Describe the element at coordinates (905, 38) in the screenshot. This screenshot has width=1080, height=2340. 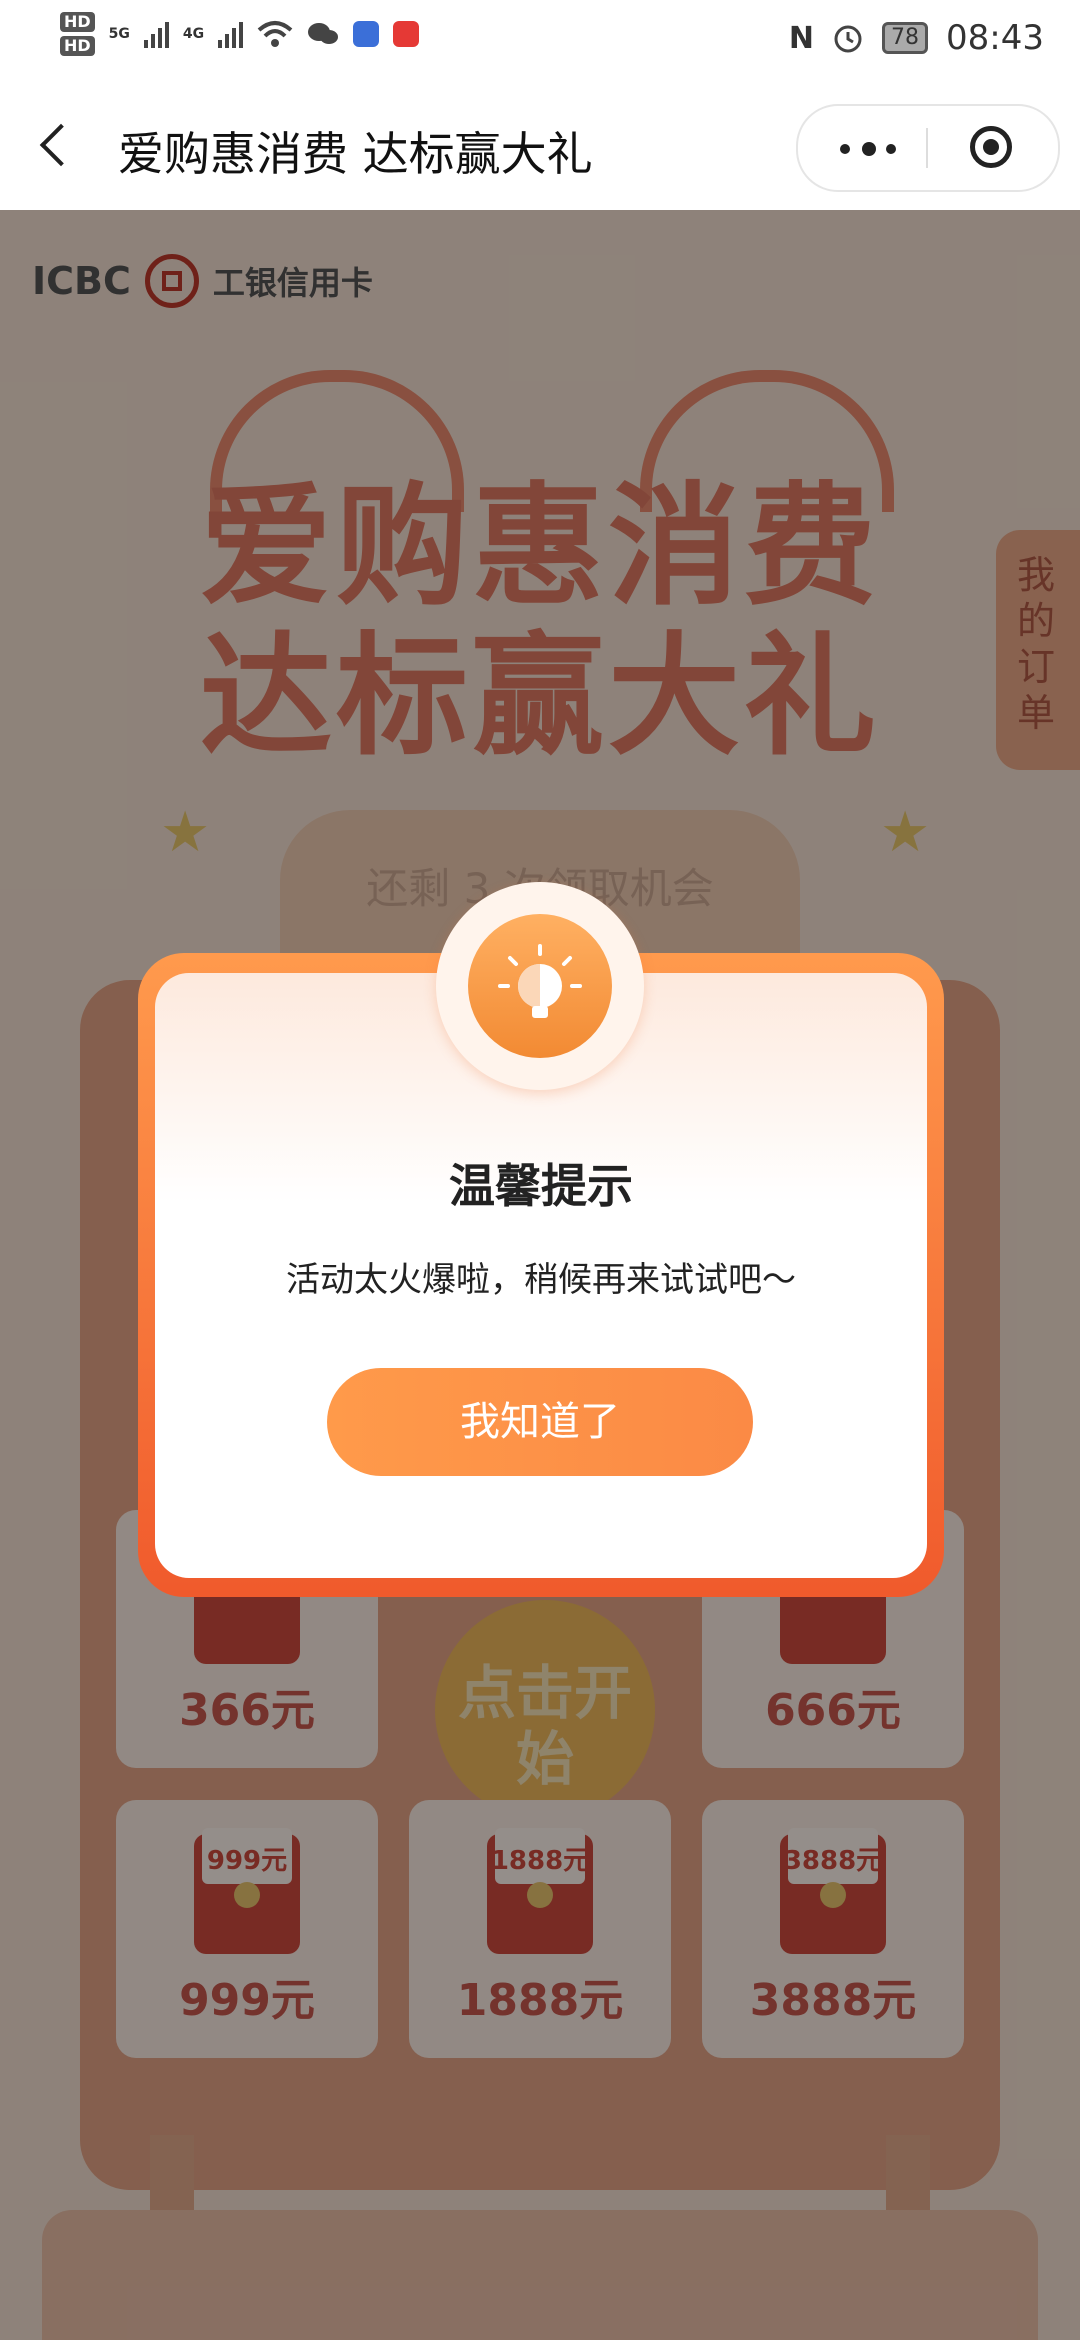
I see `battery-icon: 78` at that location.